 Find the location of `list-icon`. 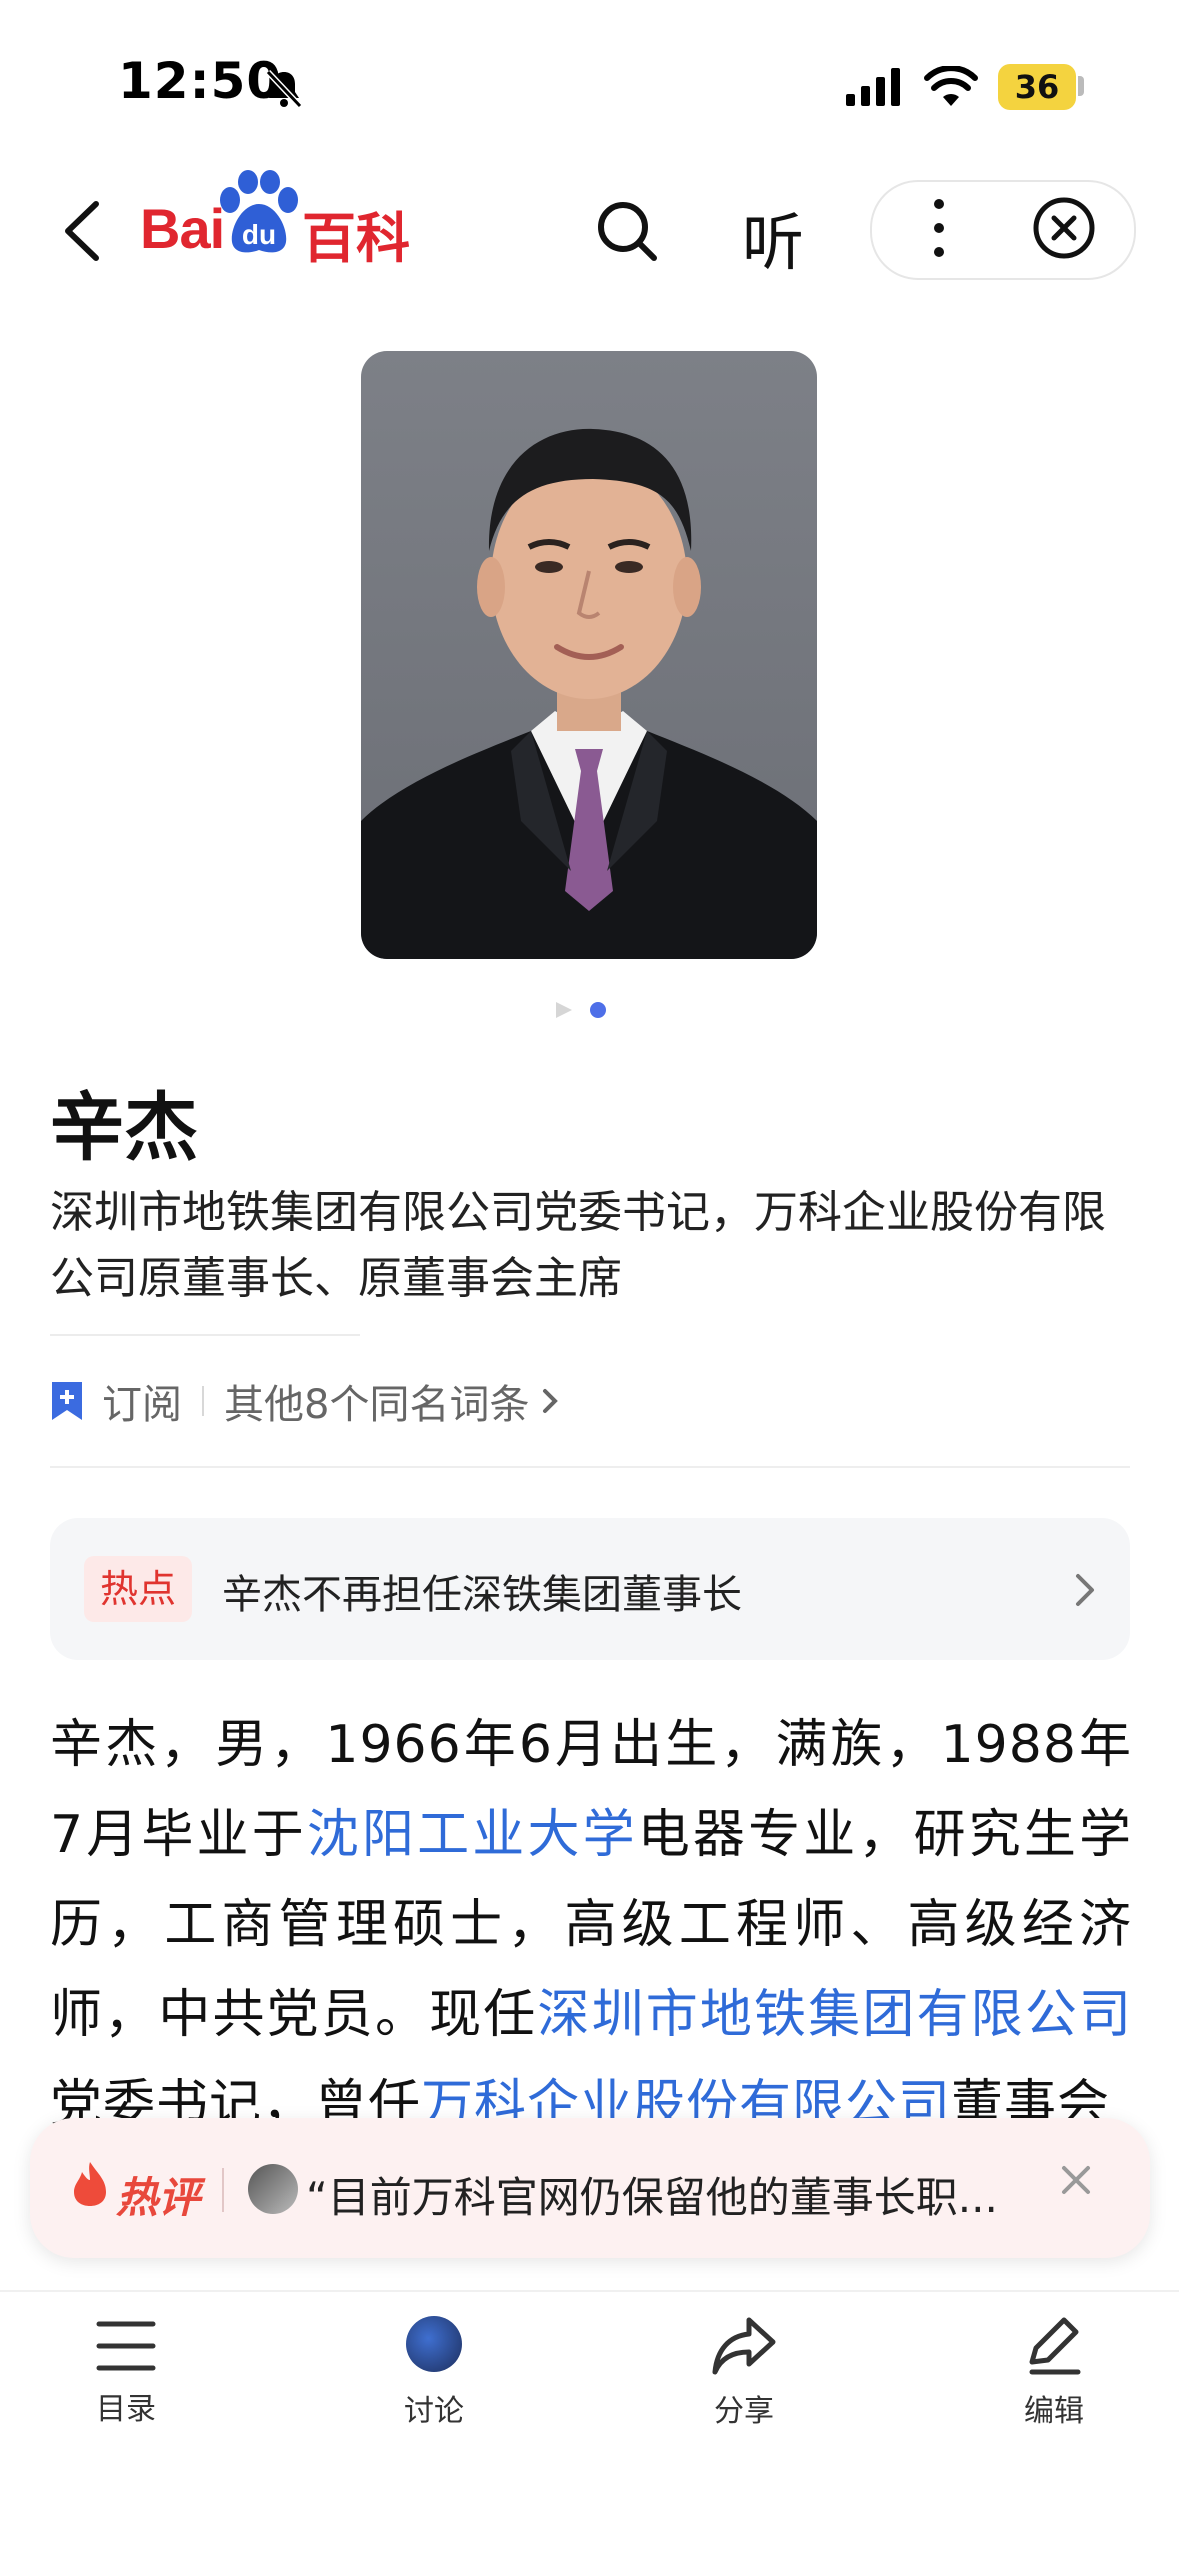

list-icon is located at coordinates (126, 2346).